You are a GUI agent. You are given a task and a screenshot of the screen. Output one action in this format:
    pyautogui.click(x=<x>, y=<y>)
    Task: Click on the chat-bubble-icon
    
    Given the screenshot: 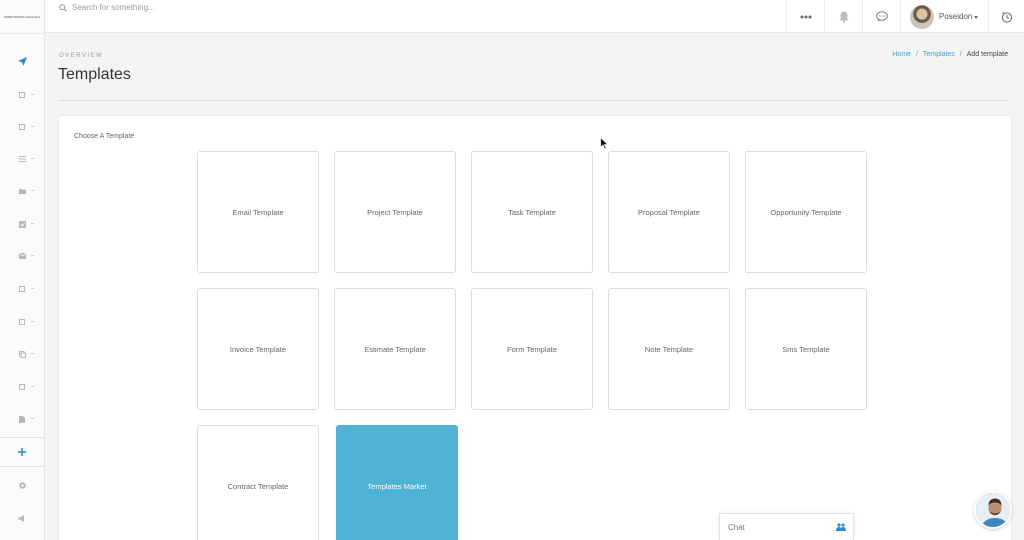 What is the action you would take?
    pyautogui.click(x=881, y=16)
    